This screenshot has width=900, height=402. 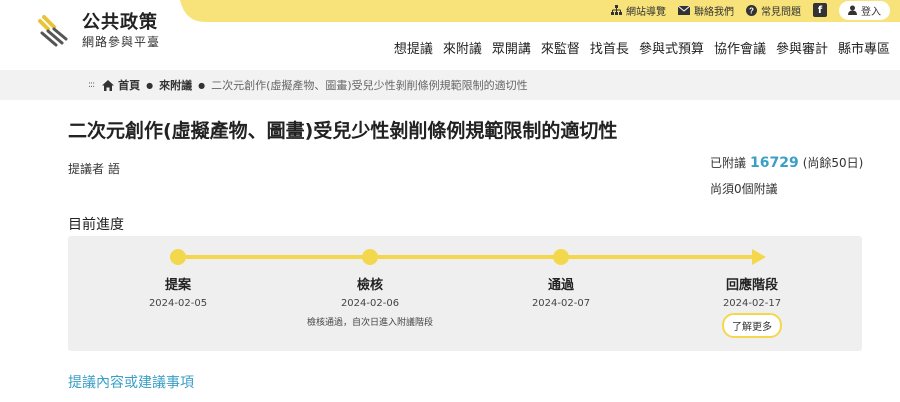 What do you see at coordinates (820, 10) in the screenshot?
I see `facebook-icon: f` at bounding box center [820, 10].